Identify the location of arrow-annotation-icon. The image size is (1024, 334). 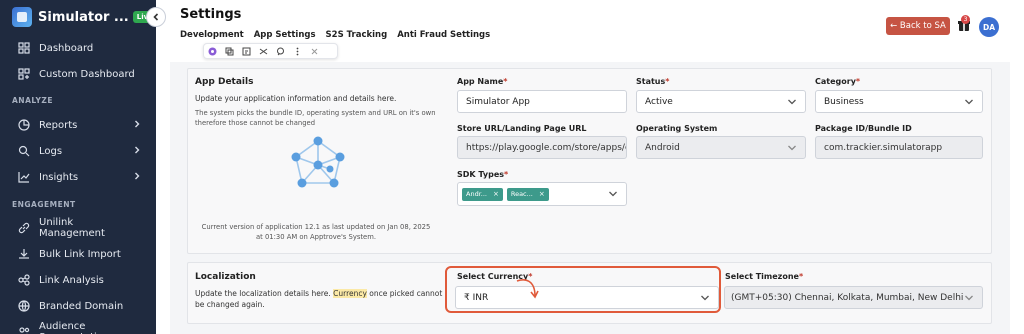
(527, 289).